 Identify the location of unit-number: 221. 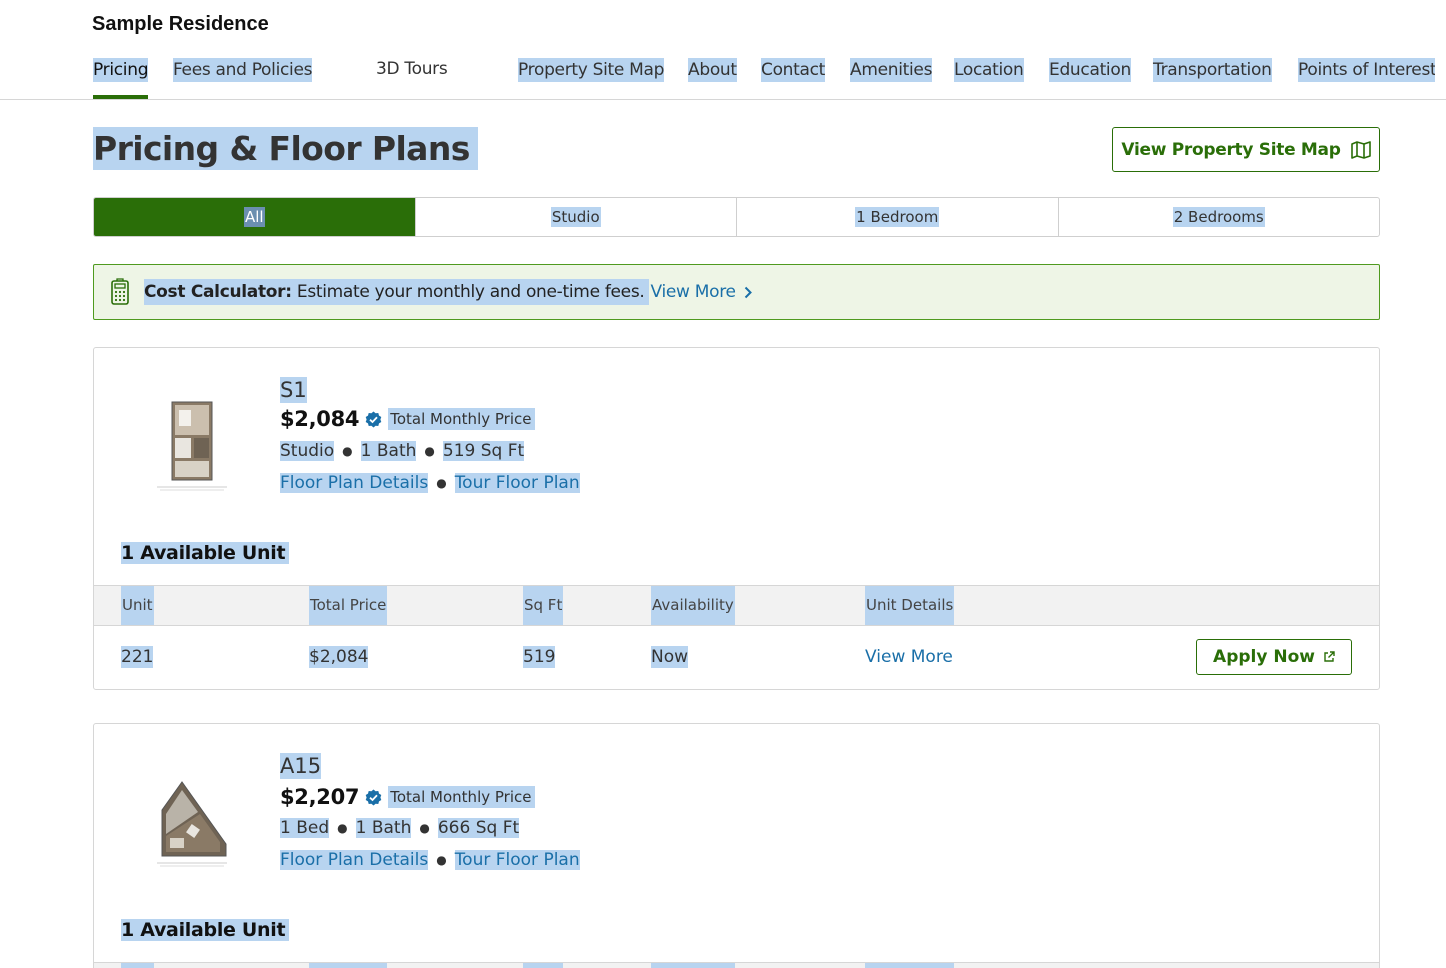
(137, 657).